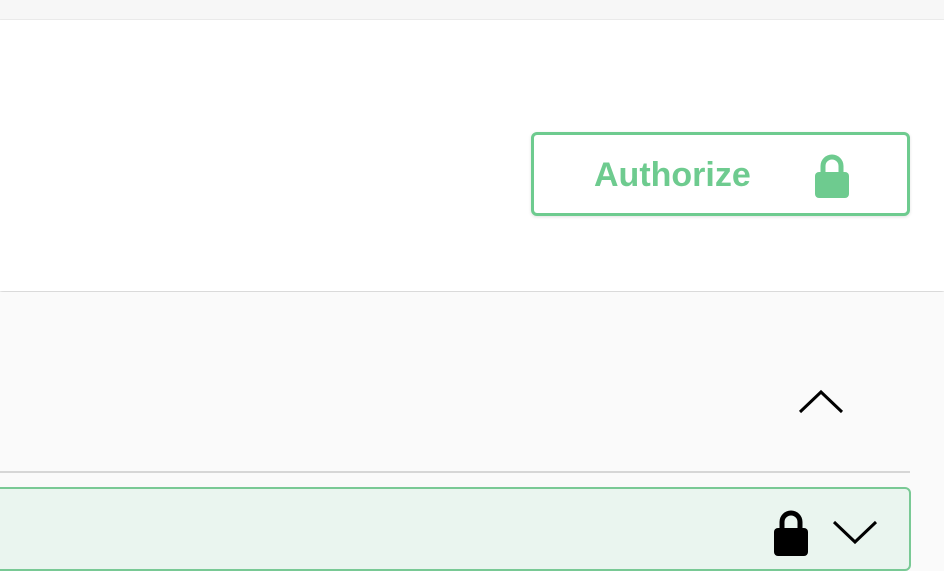 The height and width of the screenshot is (571, 944). Describe the element at coordinates (821, 402) in the screenshot. I see `chevron-up-icon` at that location.